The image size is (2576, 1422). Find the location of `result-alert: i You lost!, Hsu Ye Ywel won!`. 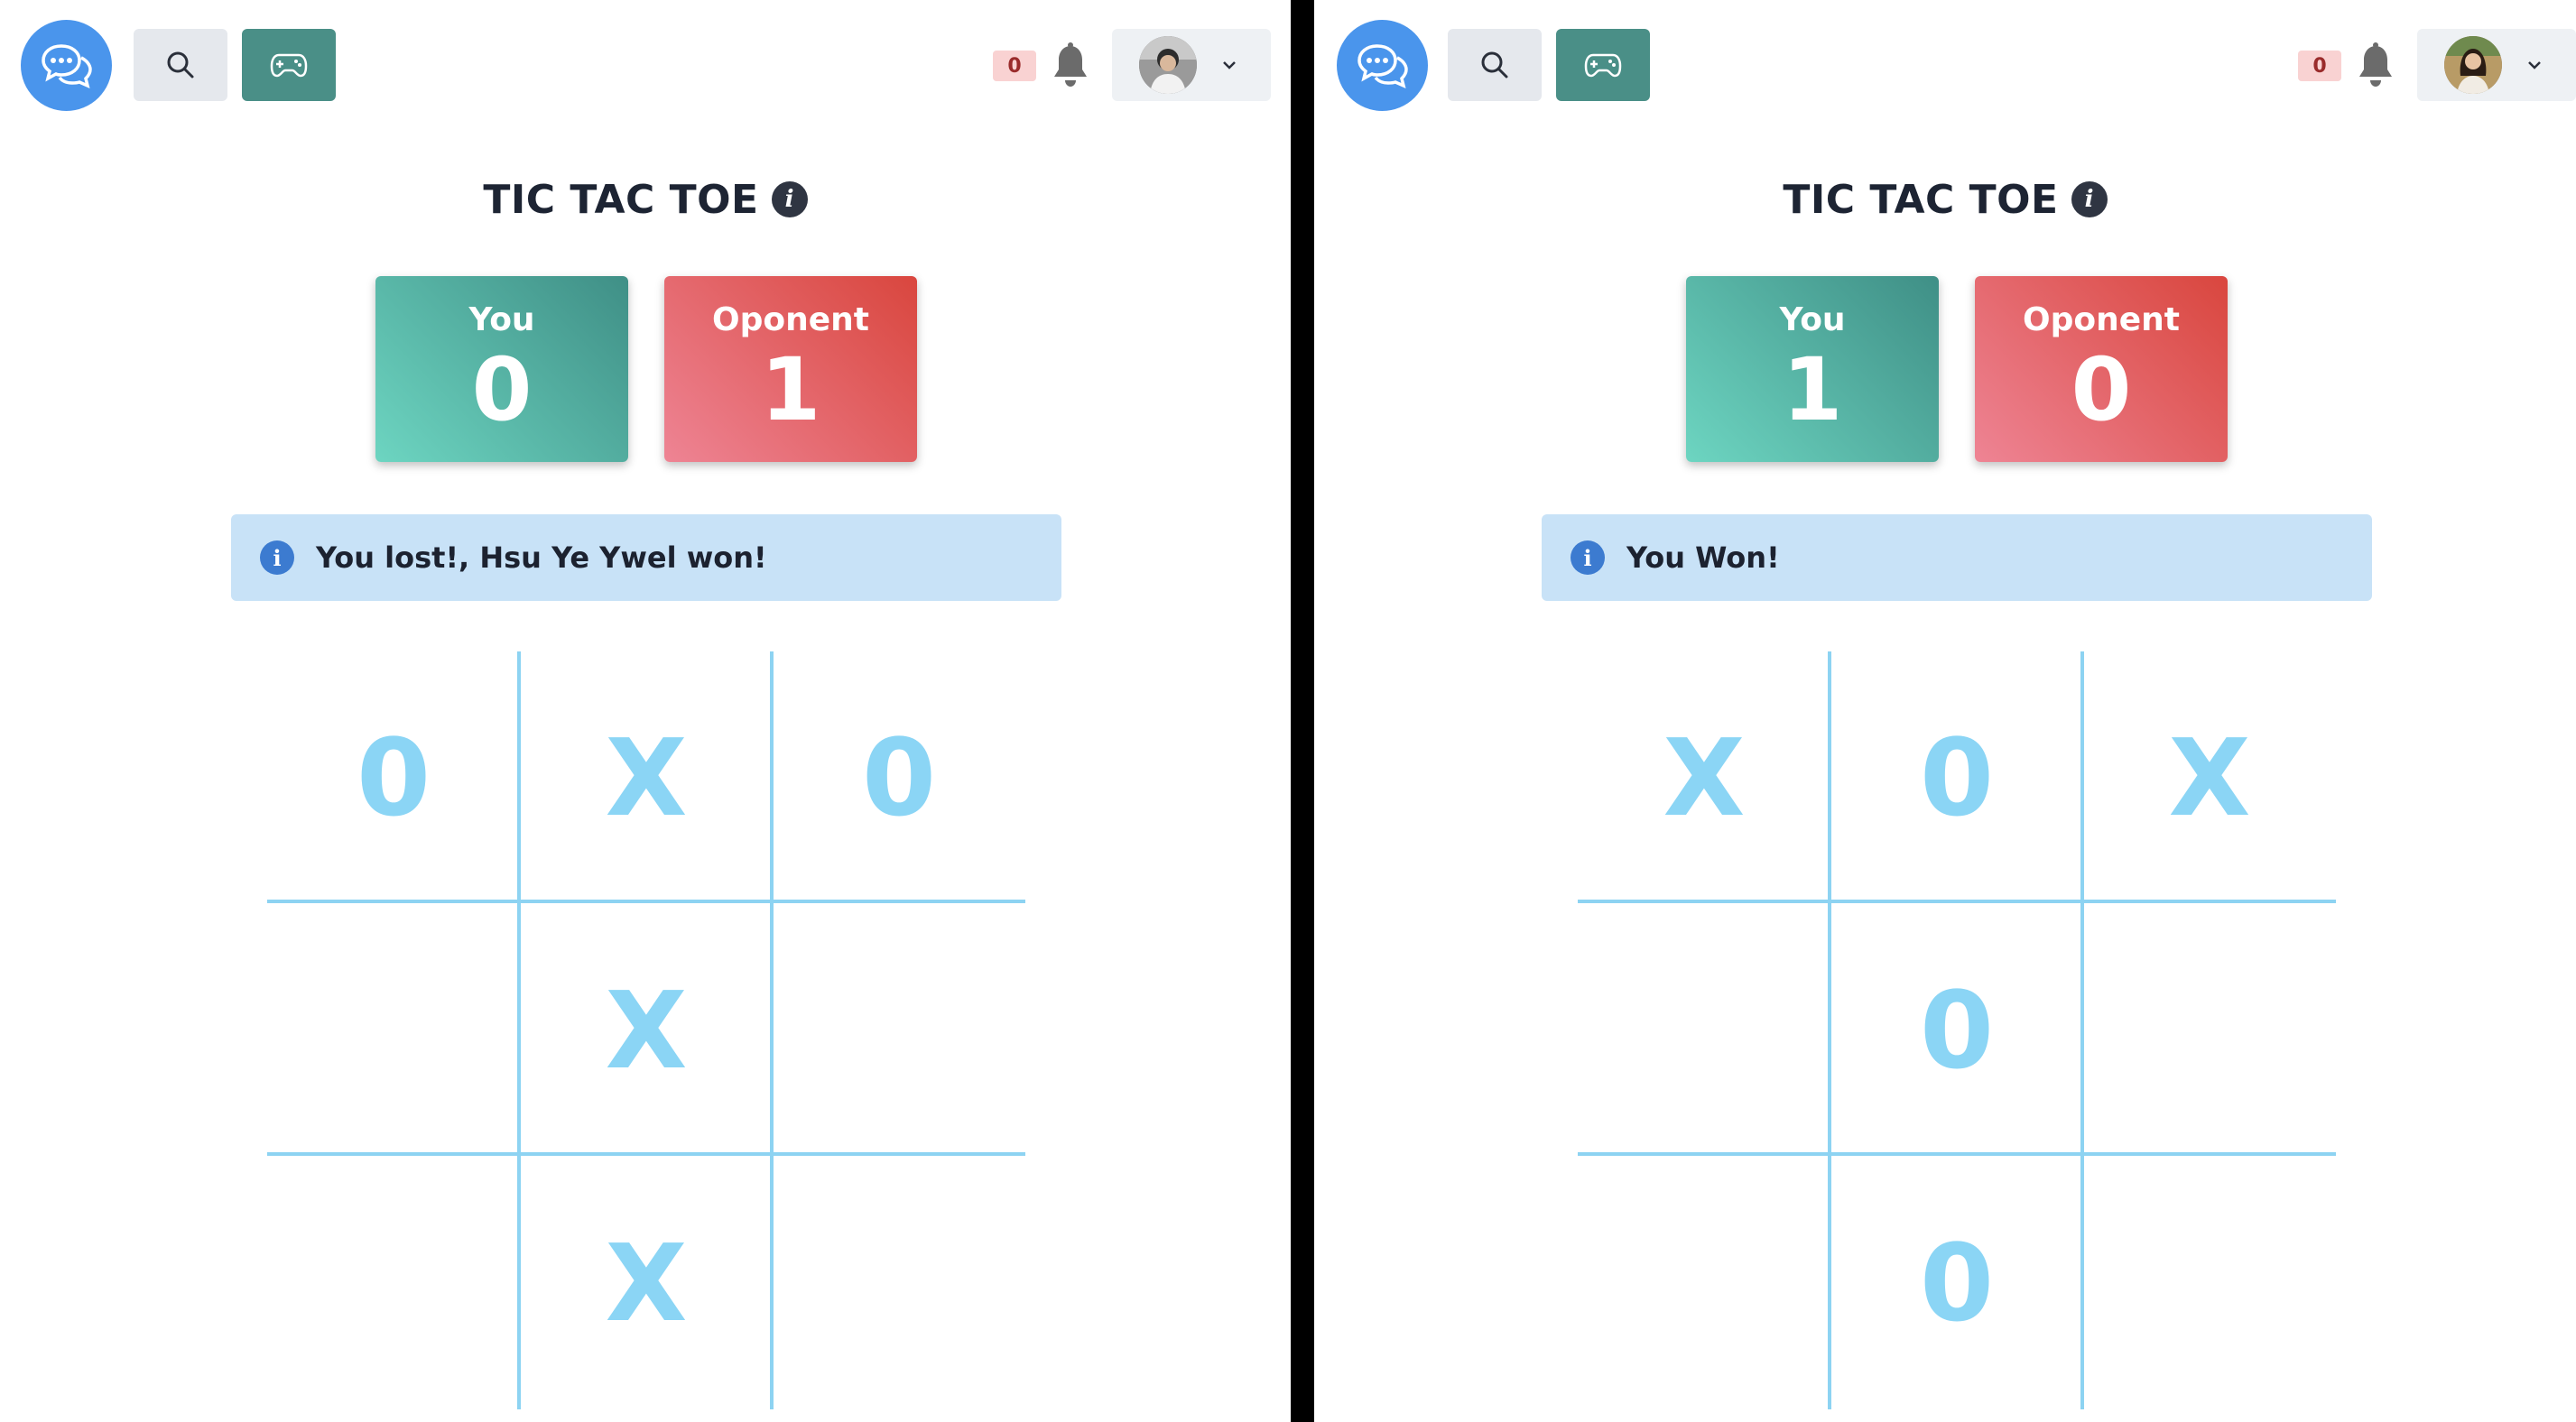

result-alert: i You lost!, Hsu Ye Ywel won! is located at coordinates (646, 557).